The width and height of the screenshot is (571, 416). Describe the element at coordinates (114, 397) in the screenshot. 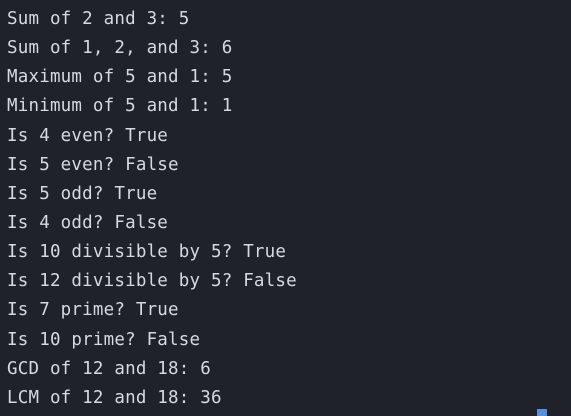

I see `output-line: LCM of 12 and 18: 36` at that location.